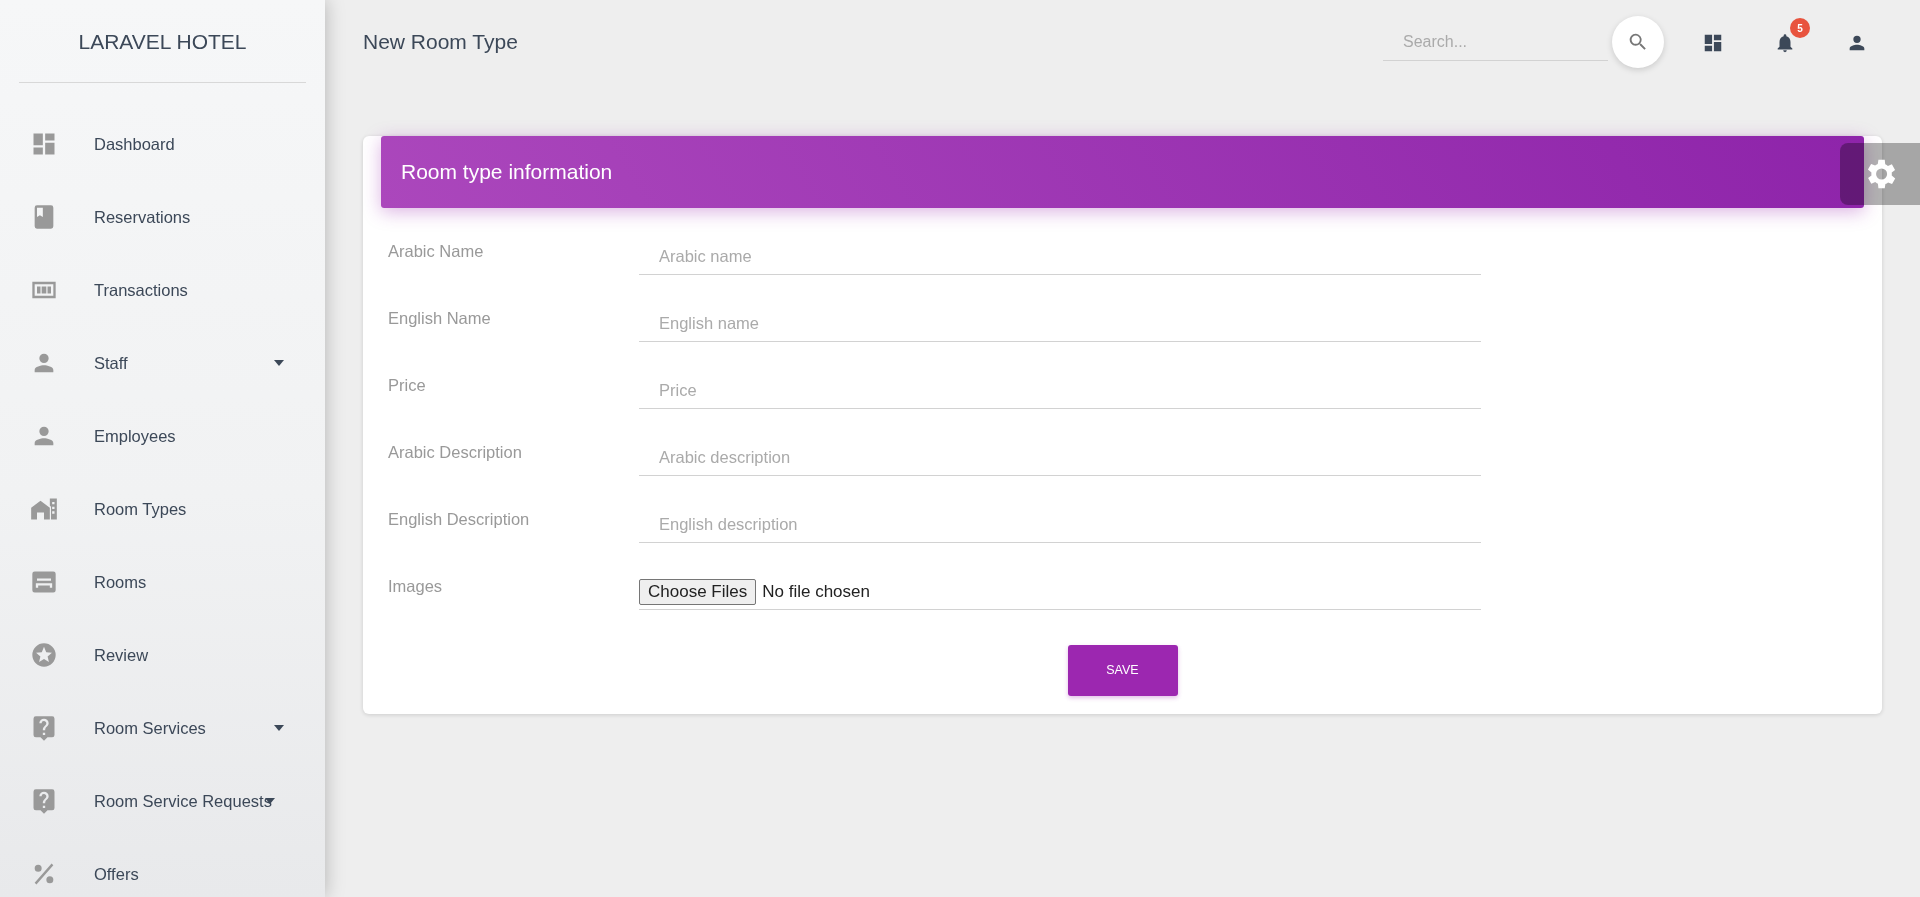 Image resolution: width=1920 pixels, height=897 pixels. I want to click on file-status: No file chosen, so click(816, 591).